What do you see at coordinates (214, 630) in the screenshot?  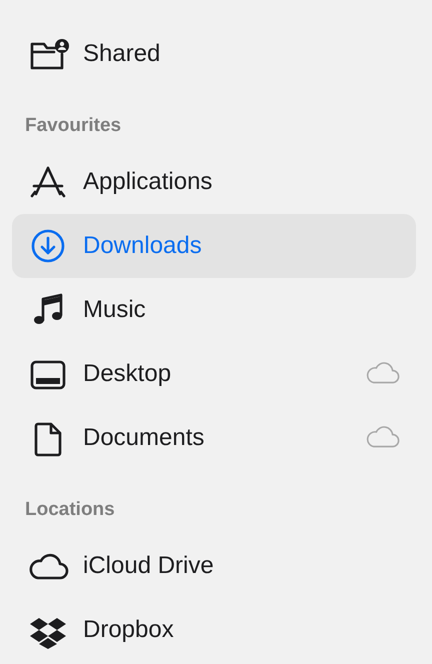 I see `sidebar-item: Dropbox` at bounding box center [214, 630].